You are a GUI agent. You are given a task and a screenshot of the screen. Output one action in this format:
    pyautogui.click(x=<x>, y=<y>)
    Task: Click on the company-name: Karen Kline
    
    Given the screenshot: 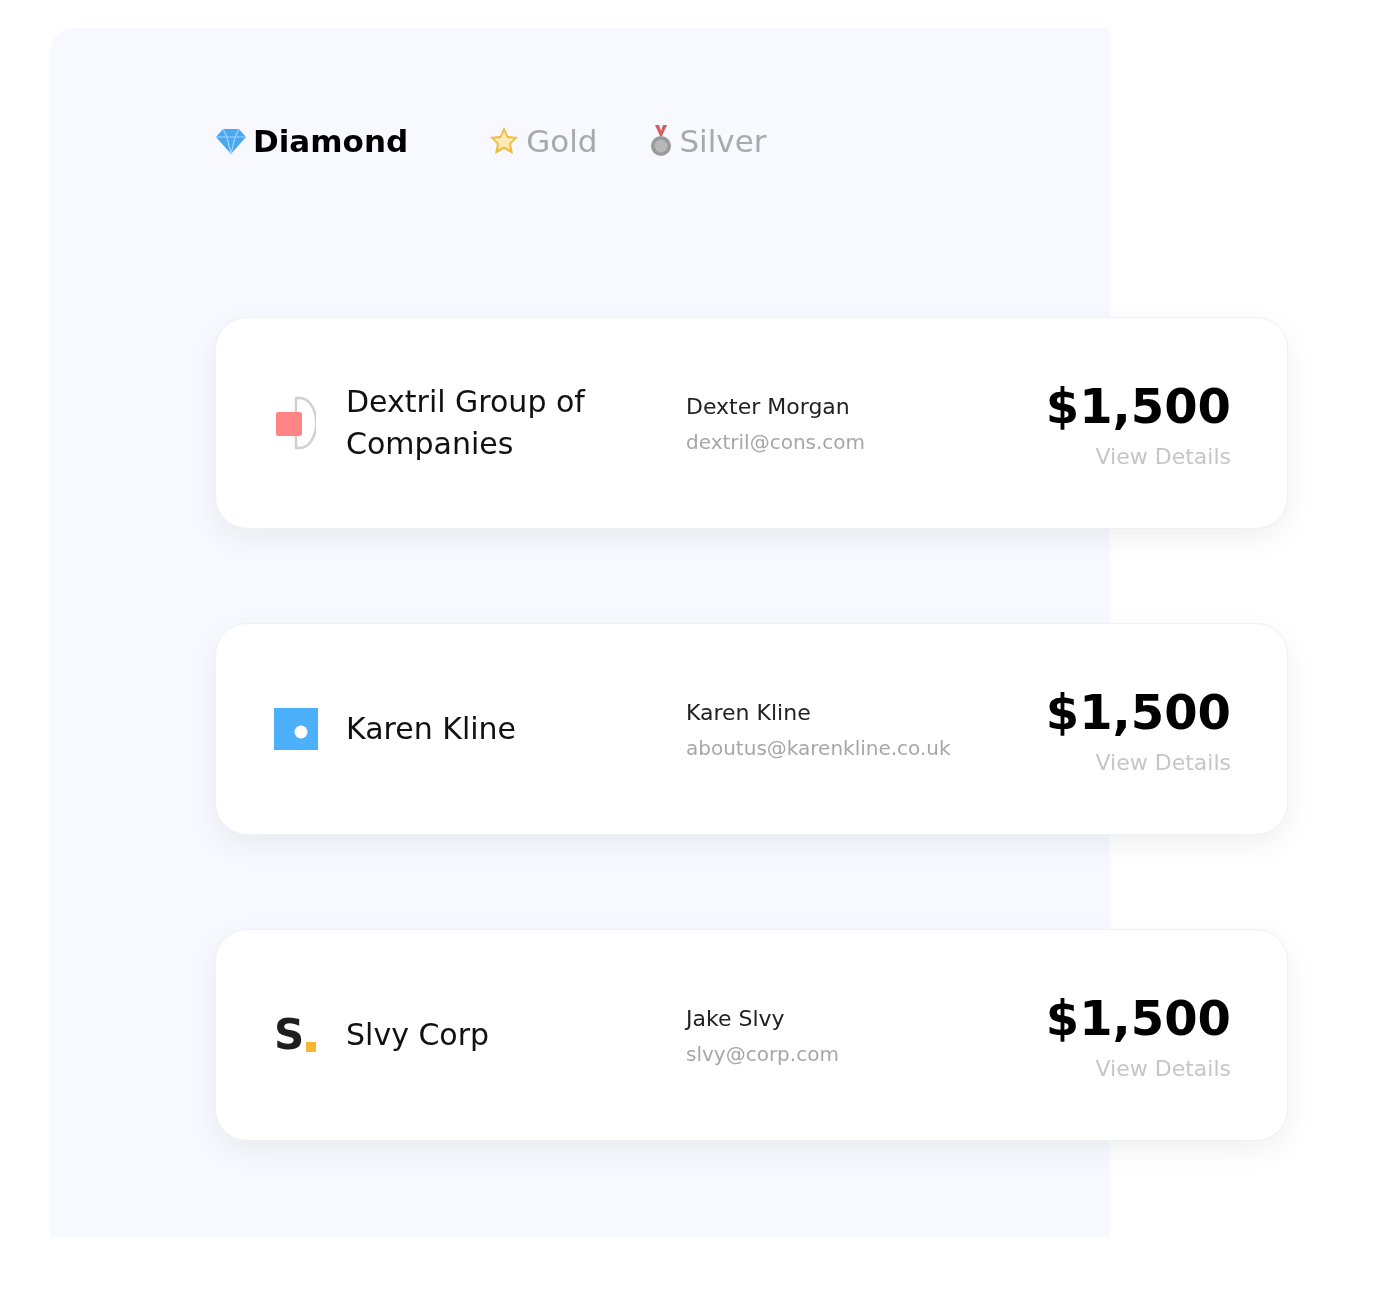 What is the action you would take?
    pyautogui.click(x=432, y=729)
    